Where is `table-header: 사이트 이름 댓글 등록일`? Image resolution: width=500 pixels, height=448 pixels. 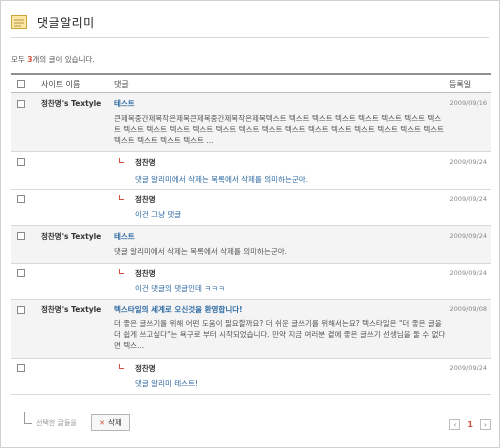
table-header: 사이트 이름 댓글 등록일 is located at coordinates (251, 83).